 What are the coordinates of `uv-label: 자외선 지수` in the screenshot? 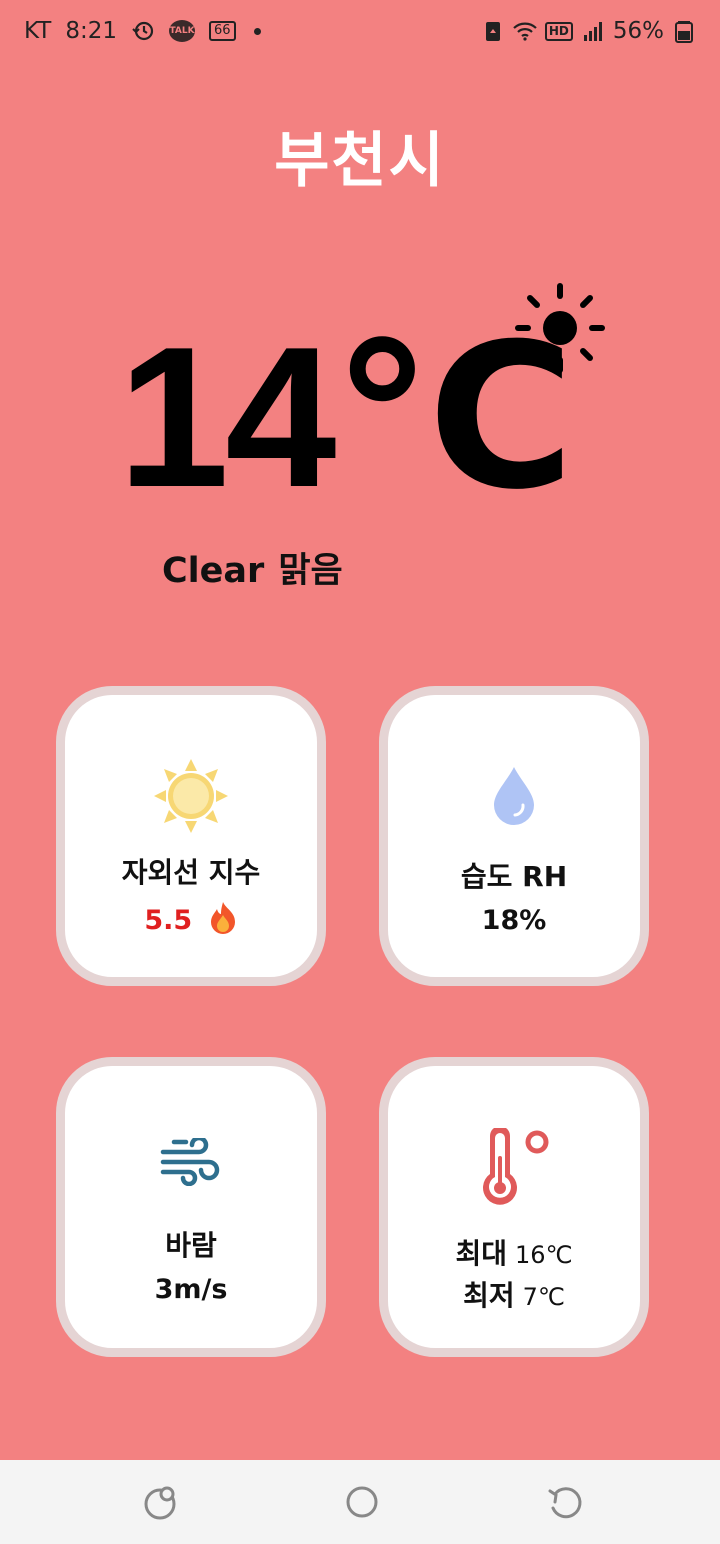 It's located at (191, 872).